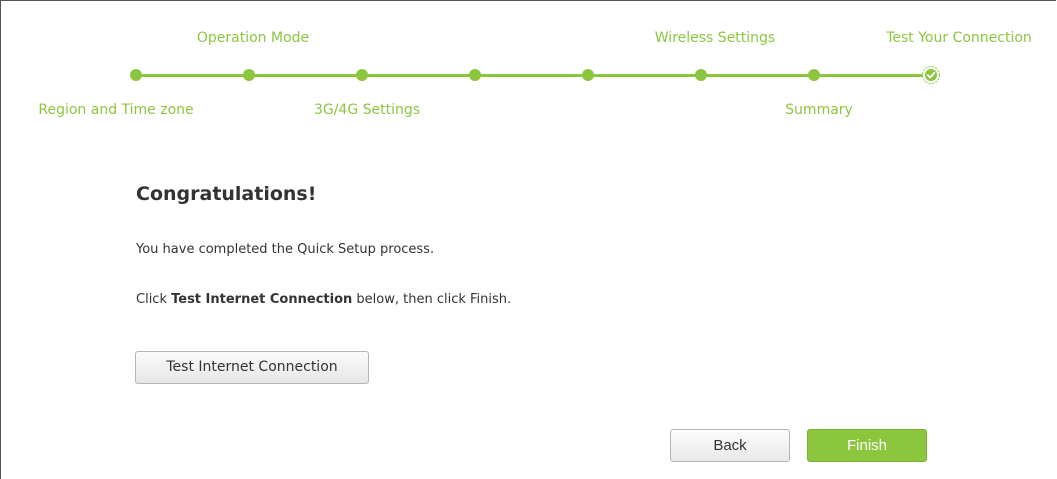 This screenshot has width=1057, height=479. Describe the element at coordinates (701, 75) in the screenshot. I see `step-dot-wireless-settings` at that location.